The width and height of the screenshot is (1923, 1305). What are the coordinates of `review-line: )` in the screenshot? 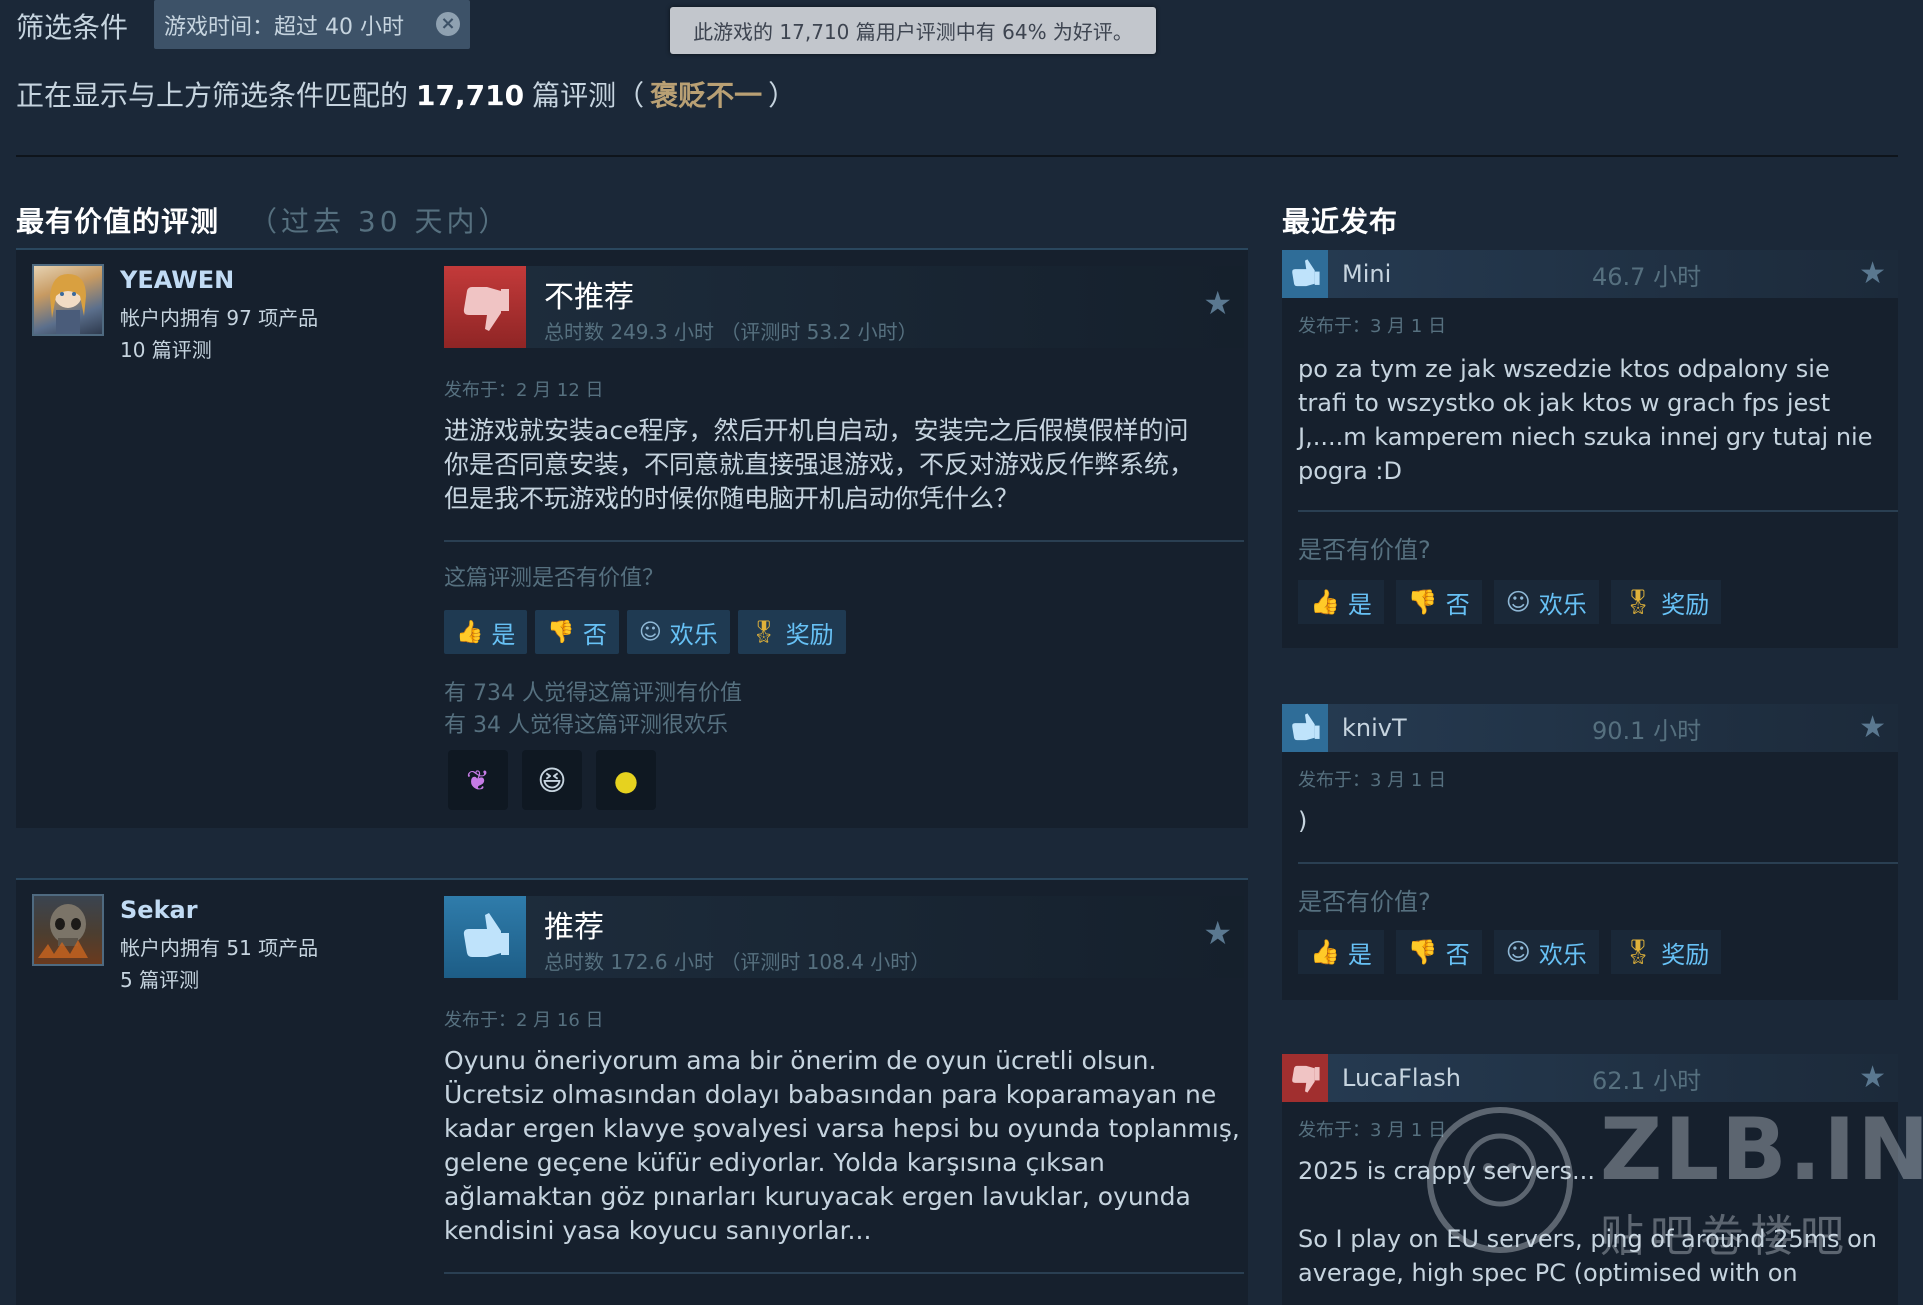 It's located at (1303, 821).